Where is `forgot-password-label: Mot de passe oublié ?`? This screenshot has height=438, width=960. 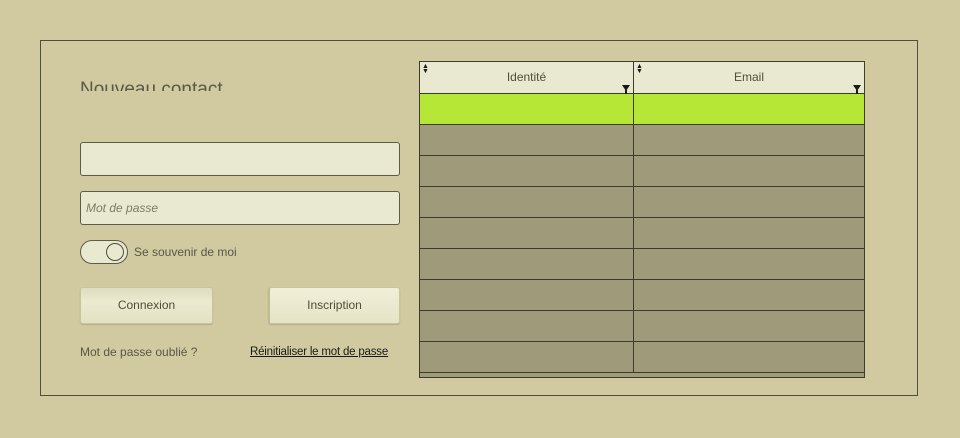
forgot-password-label: Mot de passe oublié ? is located at coordinates (139, 352).